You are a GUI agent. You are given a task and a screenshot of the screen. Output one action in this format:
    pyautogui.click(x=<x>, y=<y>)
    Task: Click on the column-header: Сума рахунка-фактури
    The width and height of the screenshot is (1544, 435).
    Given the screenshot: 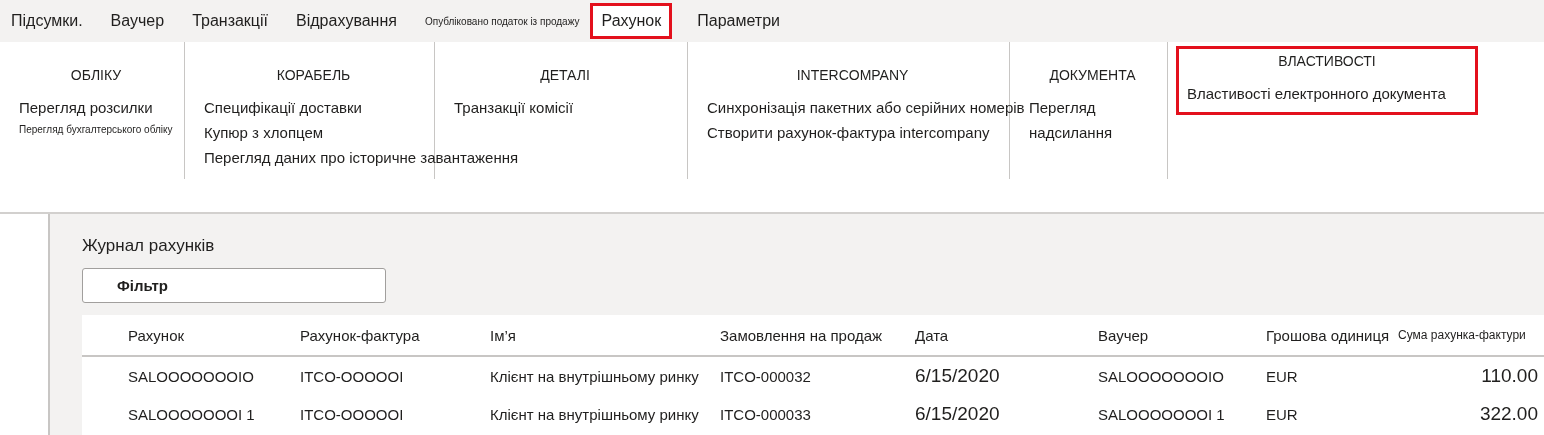 What is the action you would take?
    pyautogui.click(x=1471, y=335)
    